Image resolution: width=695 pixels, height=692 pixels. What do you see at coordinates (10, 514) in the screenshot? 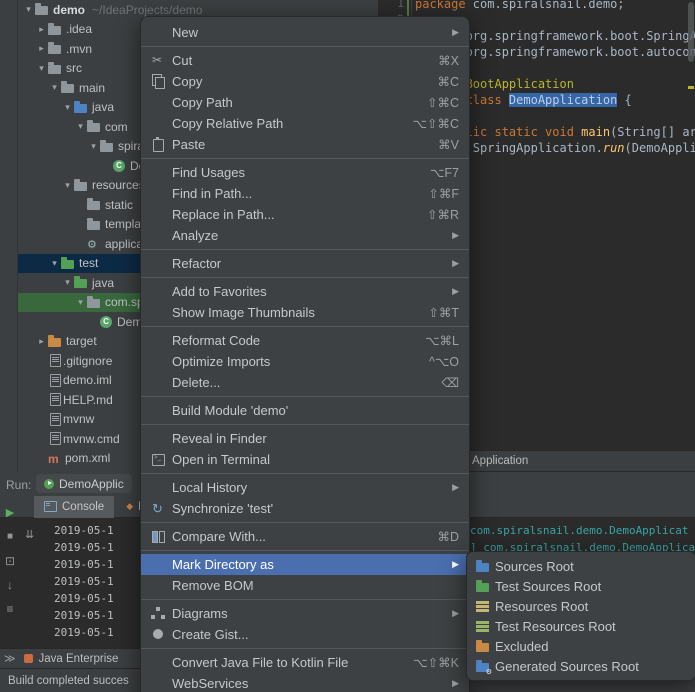
I see `play-button: ▶` at bounding box center [10, 514].